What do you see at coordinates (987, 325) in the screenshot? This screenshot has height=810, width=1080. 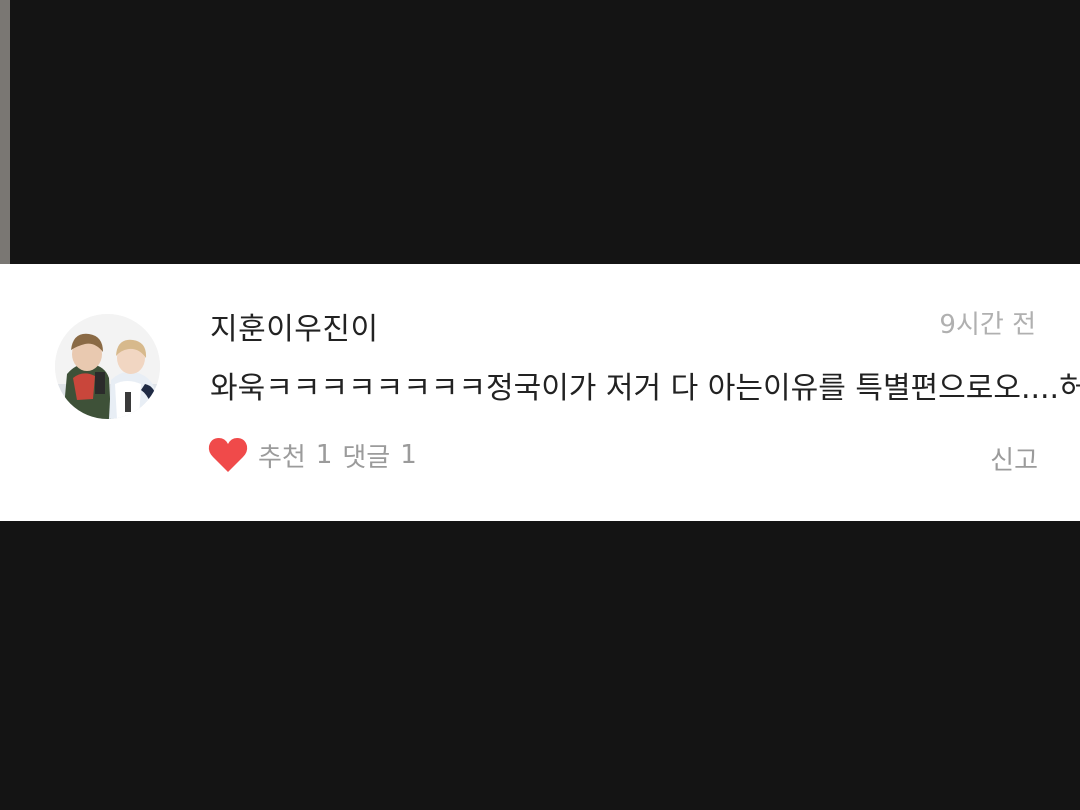 I see `comment-timestamp: 9시간 전` at bounding box center [987, 325].